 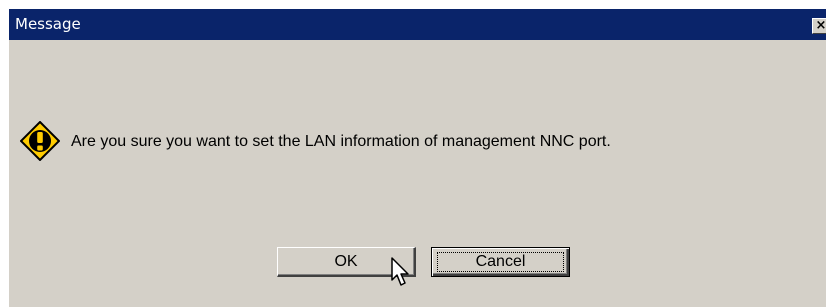 I want to click on cancel-button-label: Cancel, so click(x=500, y=261).